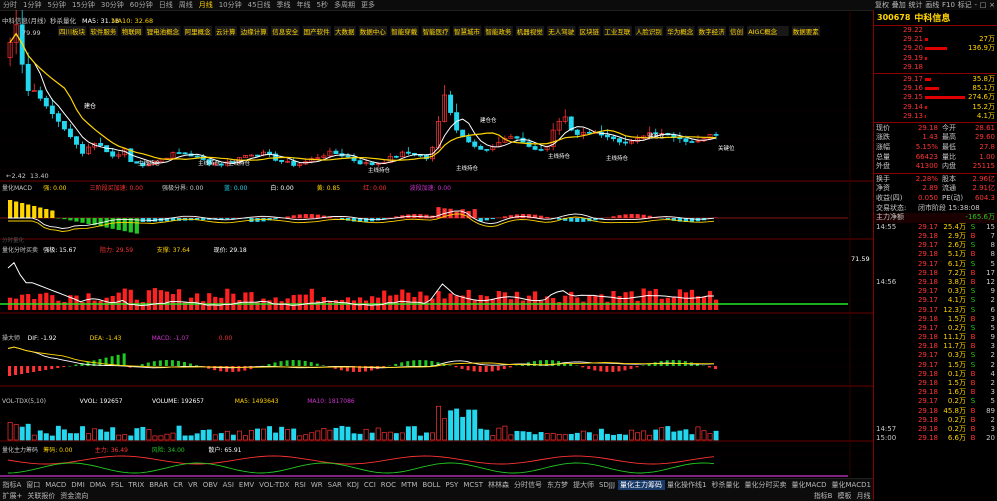  What do you see at coordinates (899, 218) in the screenshot?
I see `main-flow-label: 主力净额` at bounding box center [899, 218].